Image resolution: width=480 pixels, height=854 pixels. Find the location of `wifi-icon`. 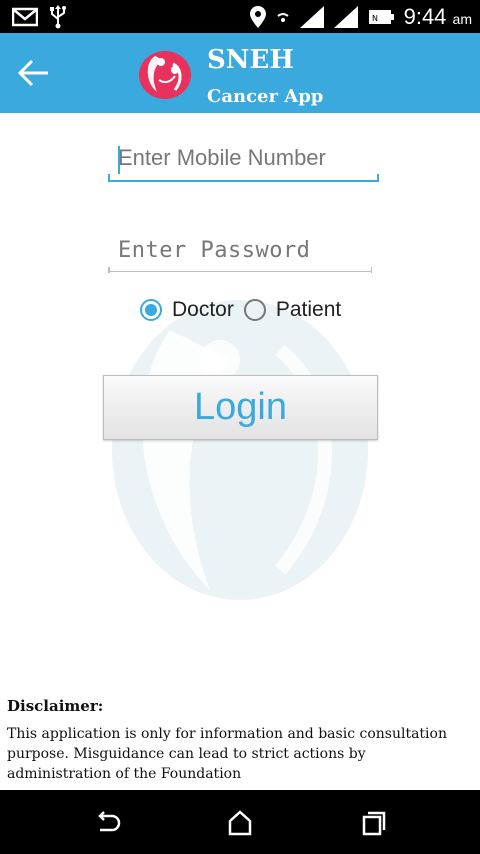

wifi-icon is located at coordinates (282, 17).